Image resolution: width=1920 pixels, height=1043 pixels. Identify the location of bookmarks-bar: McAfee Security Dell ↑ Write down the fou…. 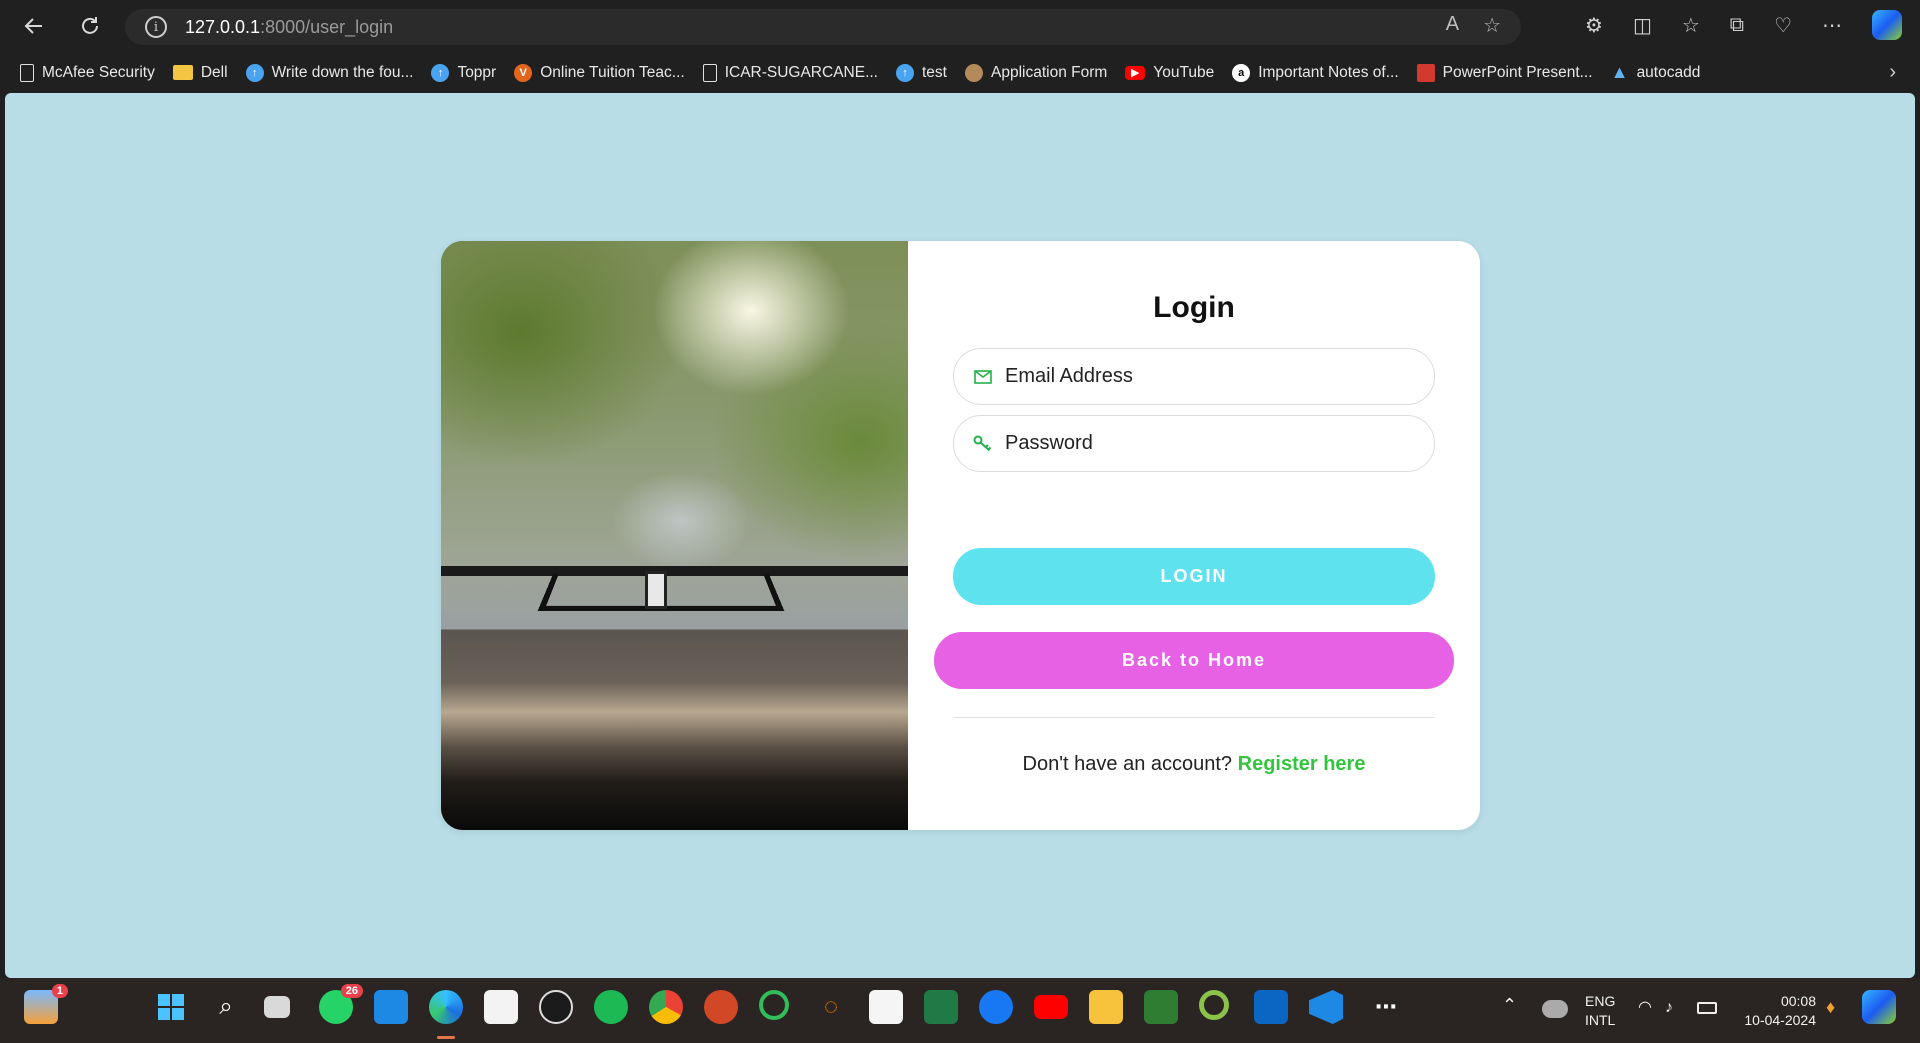
(960, 72).